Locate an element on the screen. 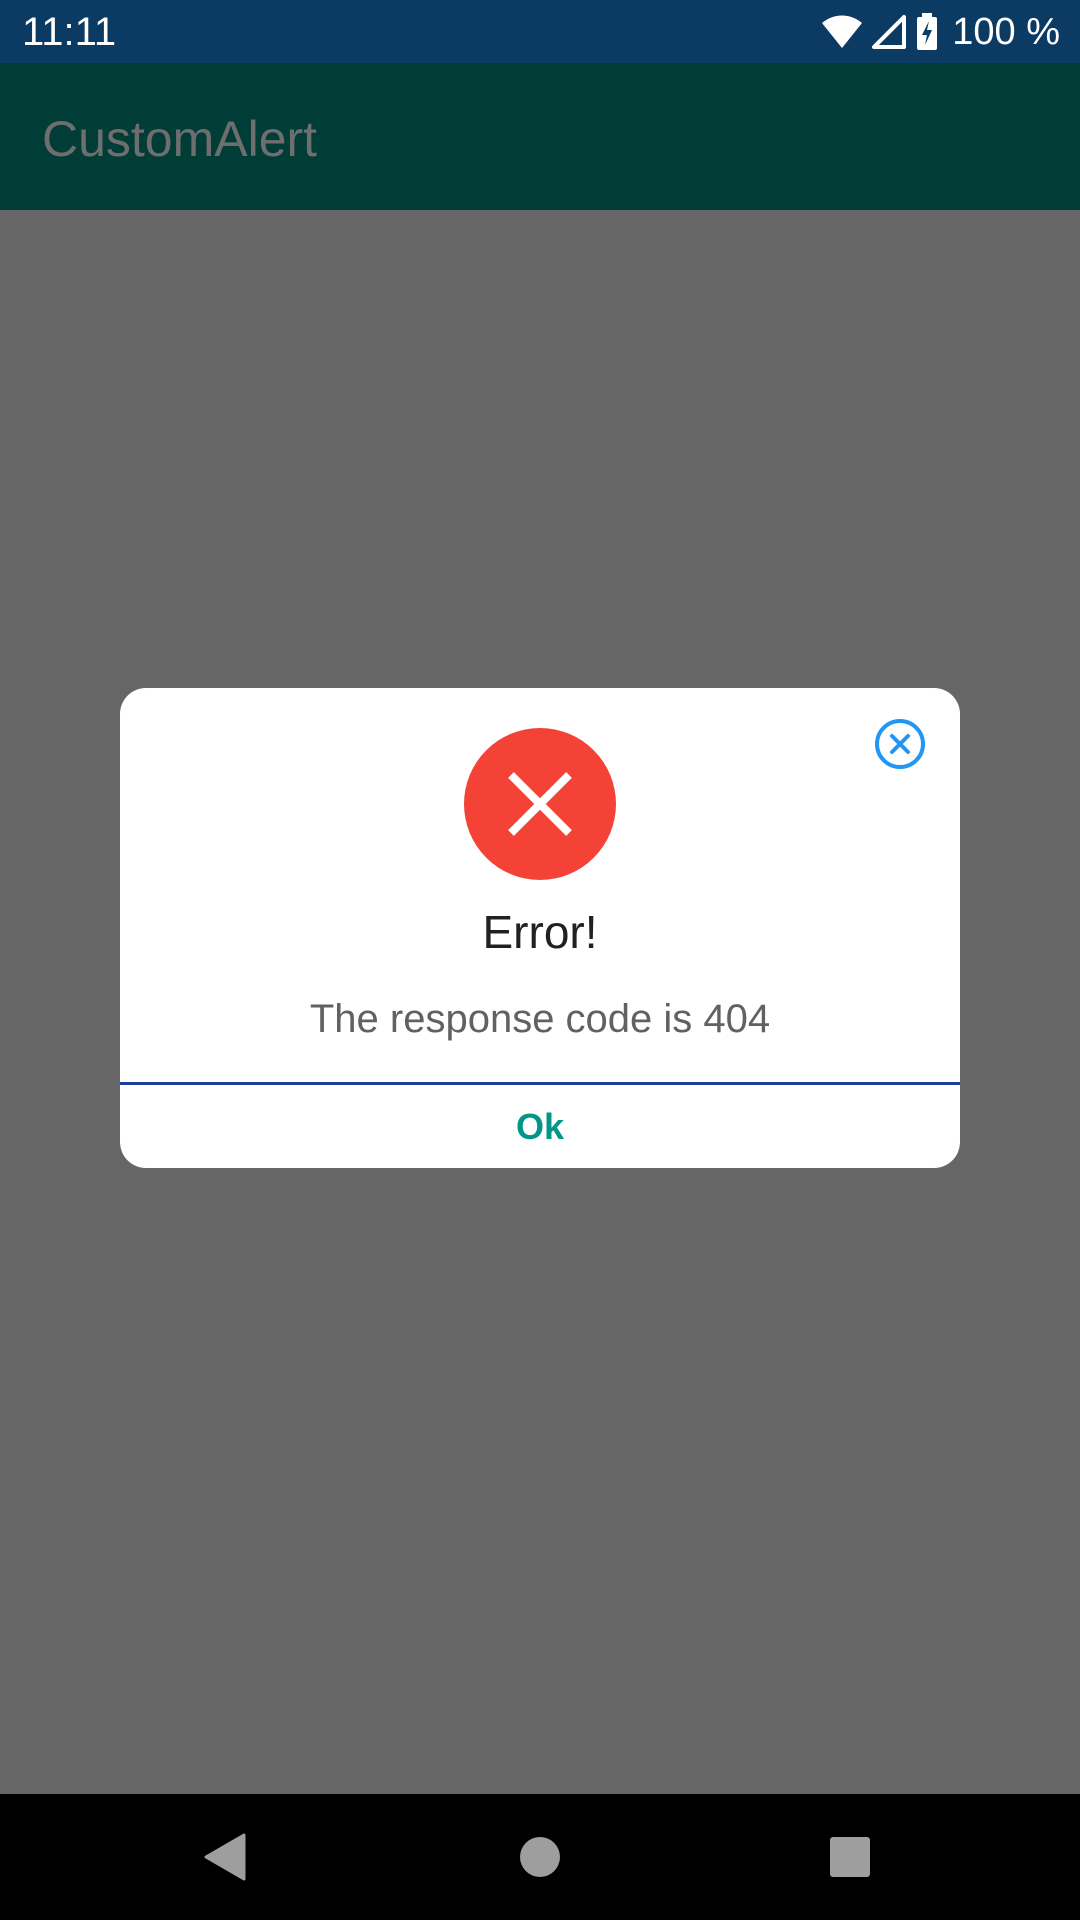 This screenshot has height=1920, width=1080. app-bar: CustomAlert is located at coordinates (540, 136).